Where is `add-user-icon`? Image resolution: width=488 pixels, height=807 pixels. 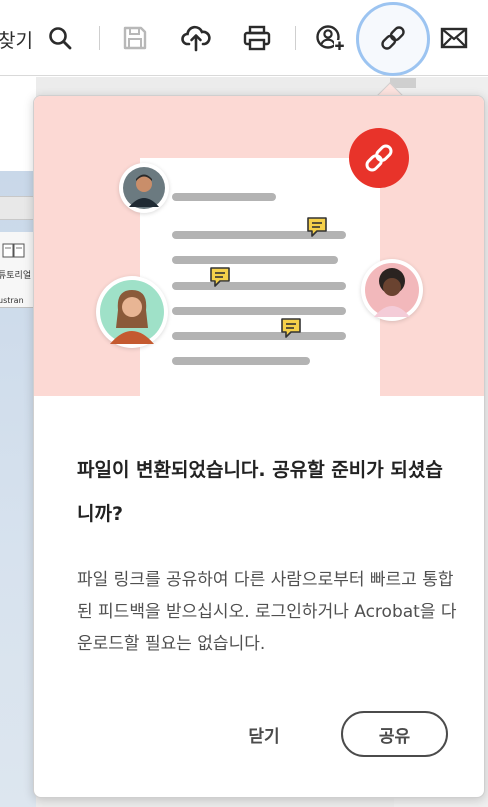
add-user-icon is located at coordinates (330, 38).